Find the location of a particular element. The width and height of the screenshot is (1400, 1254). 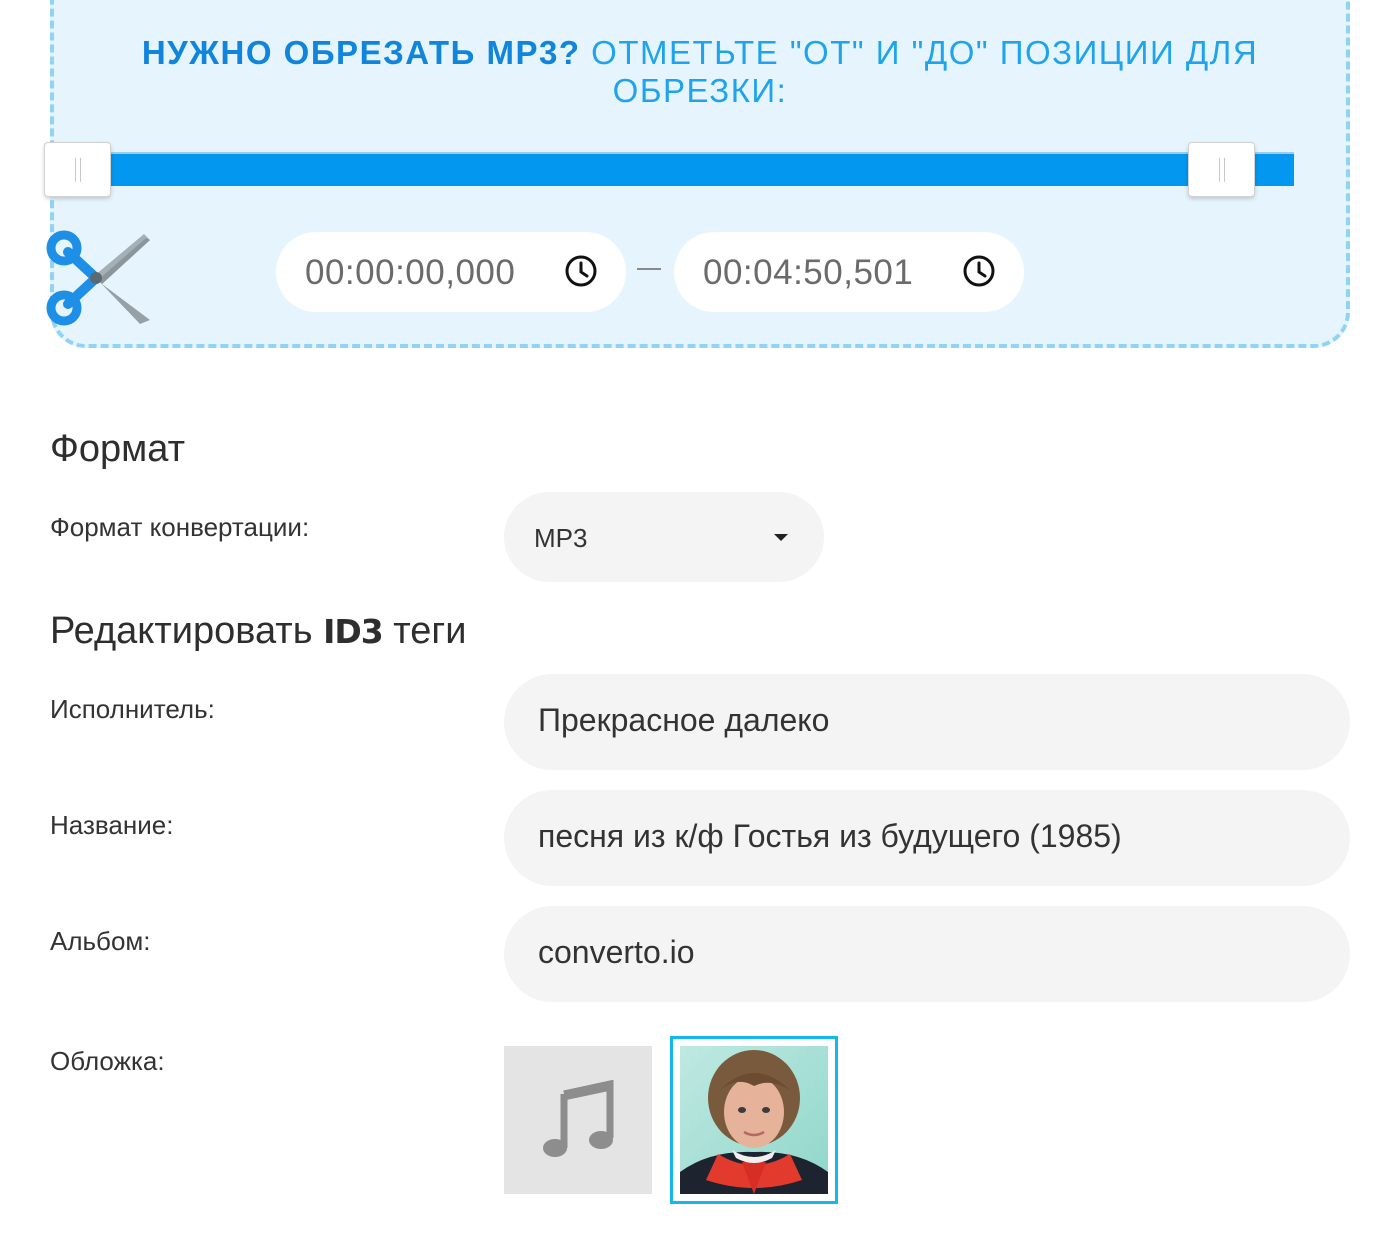

title-field: песня из к/ф Гостья из будущего (1985) is located at coordinates (927, 838).